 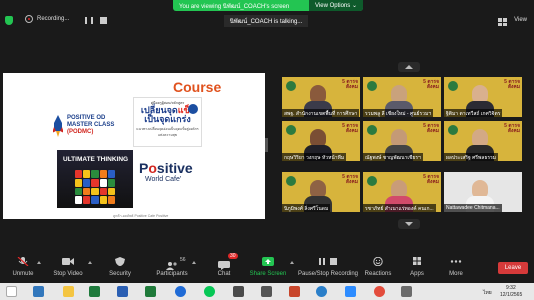 What do you see at coordinates (176, 263) in the screenshot?
I see `participants-icon: 56` at bounding box center [176, 263].